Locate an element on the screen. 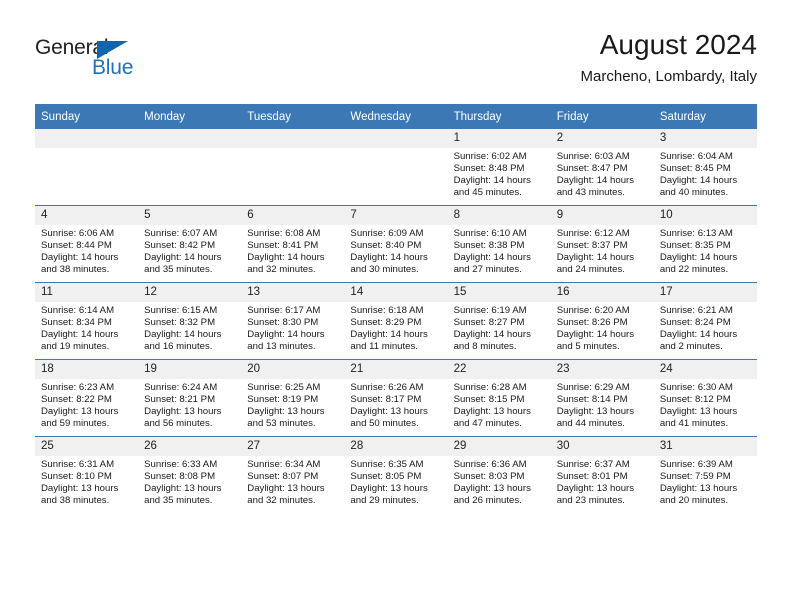 The height and width of the screenshot is (612, 792). day-number: 22 is located at coordinates (499, 369).